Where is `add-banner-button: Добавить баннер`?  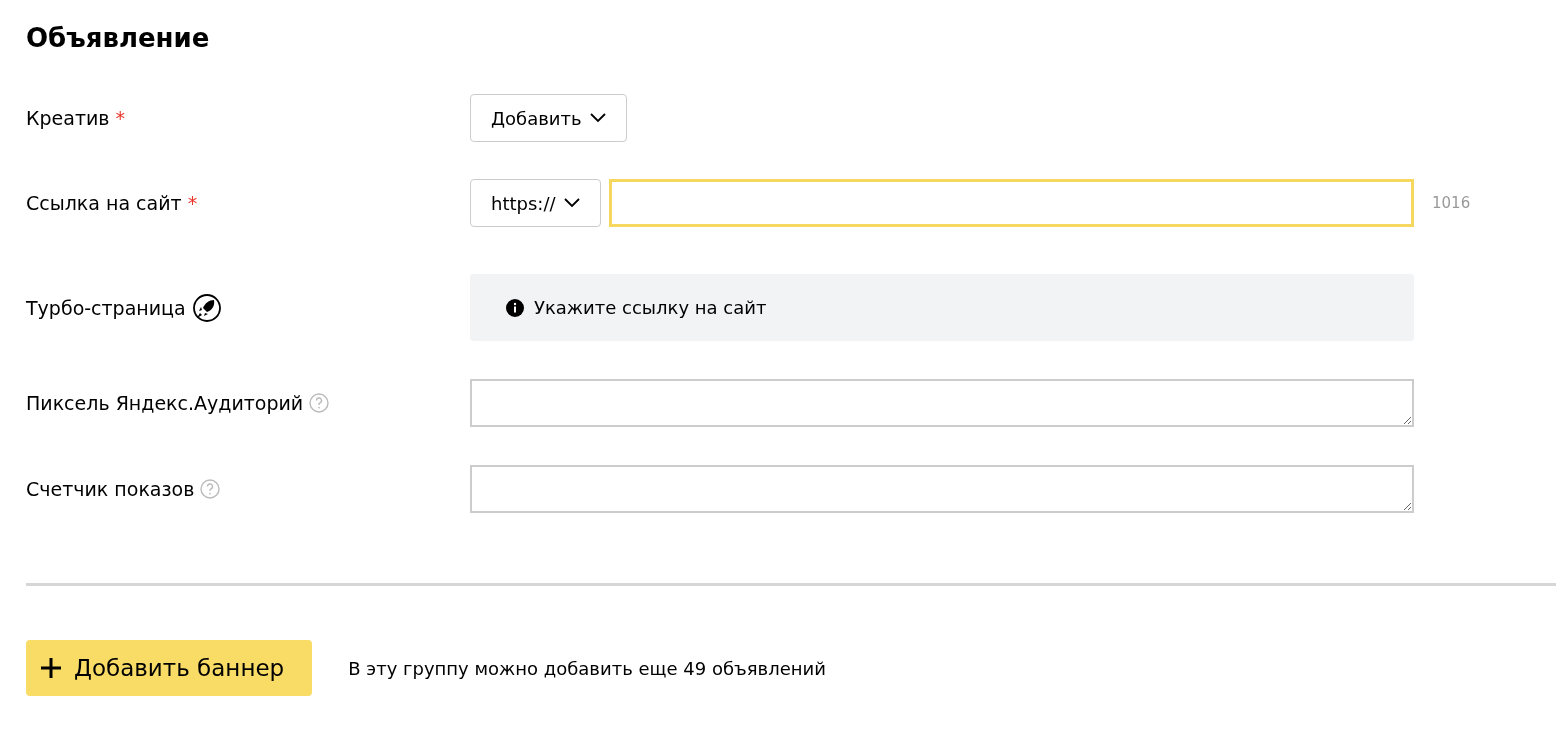 add-banner-button: Добавить баннер is located at coordinates (169, 668).